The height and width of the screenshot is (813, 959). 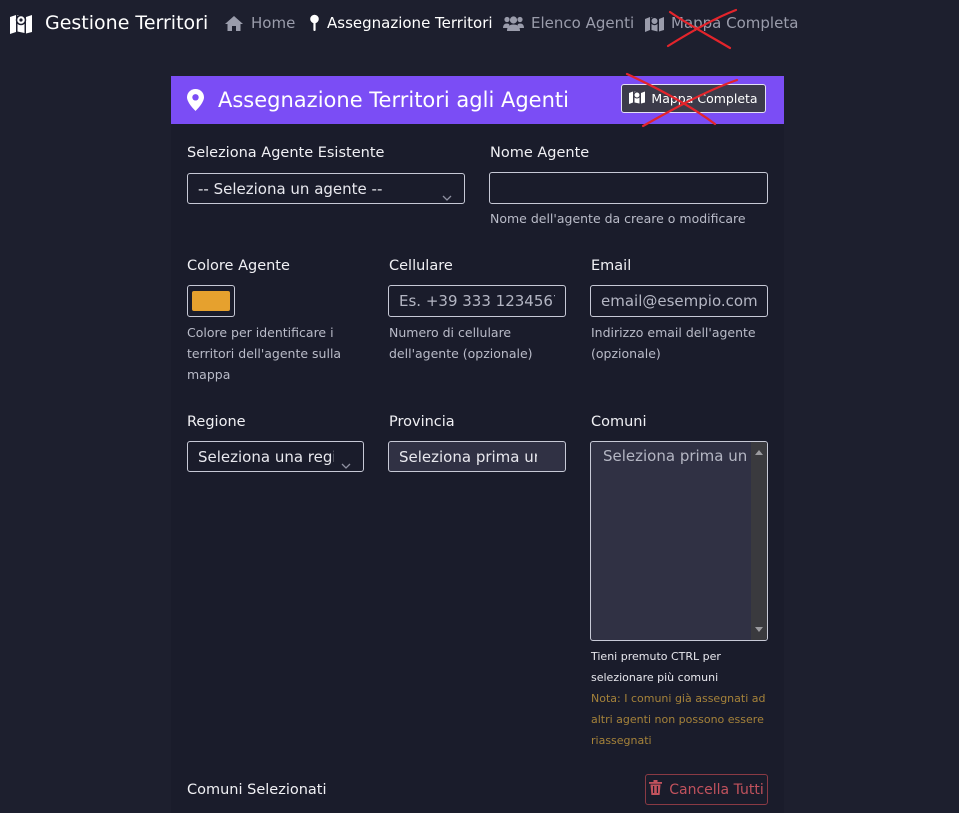 What do you see at coordinates (759, 452) in the screenshot?
I see `scroll-up-arrow-icon` at bounding box center [759, 452].